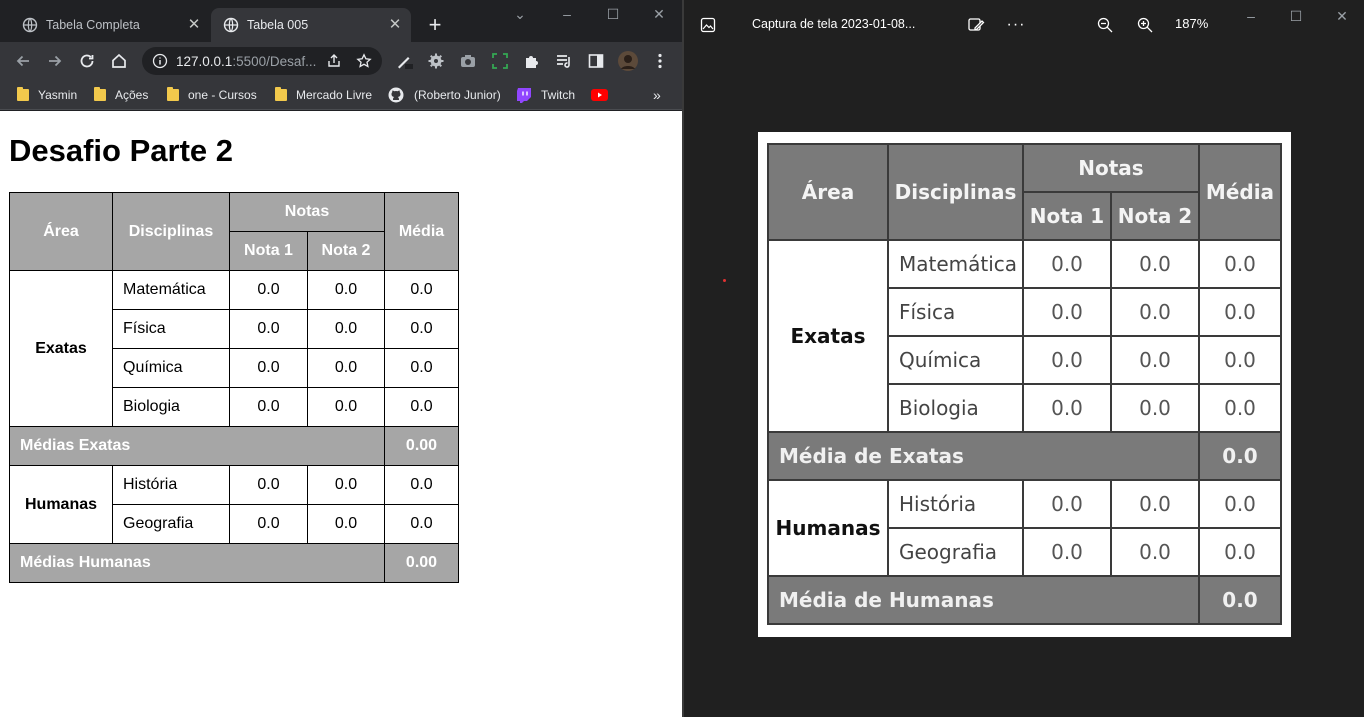 The width and height of the screenshot is (1364, 717). Describe the element at coordinates (520, 14) in the screenshot. I see `tab-search-icon: ⌄` at that location.